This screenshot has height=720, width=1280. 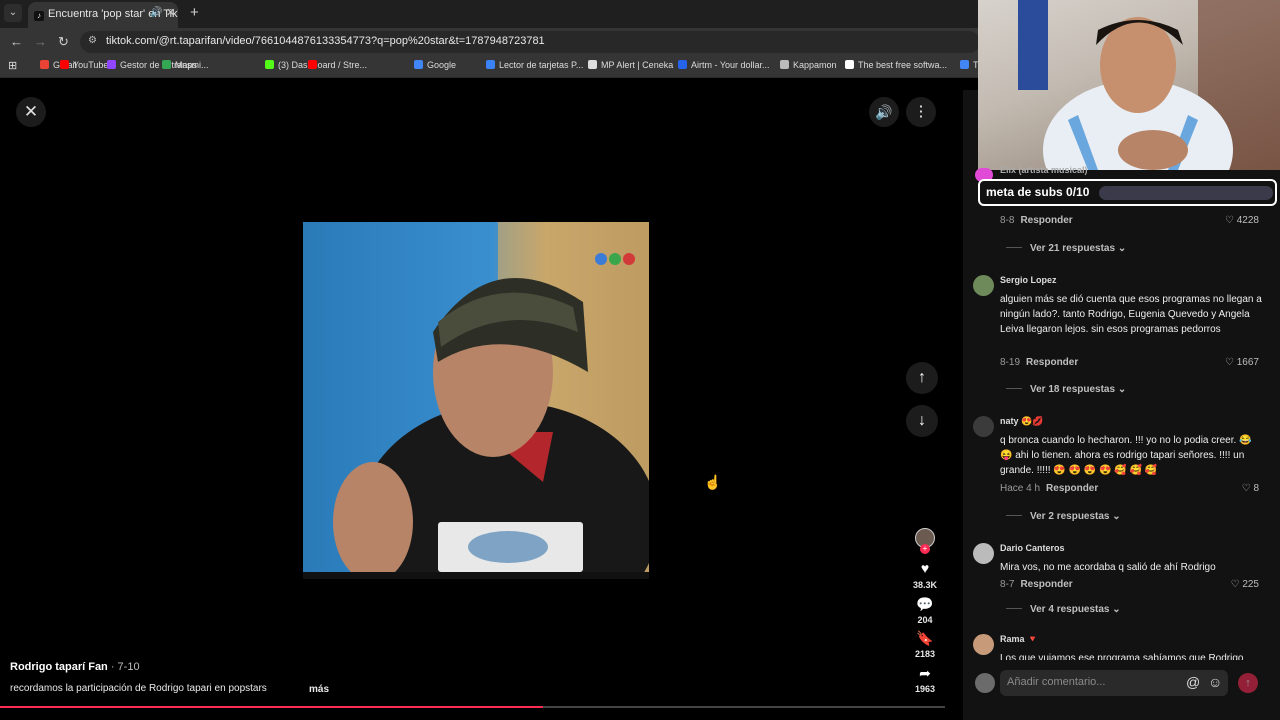 What do you see at coordinates (1073, 248) in the screenshot?
I see `view-replies-label: Ver 21 respuestas` at bounding box center [1073, 248].